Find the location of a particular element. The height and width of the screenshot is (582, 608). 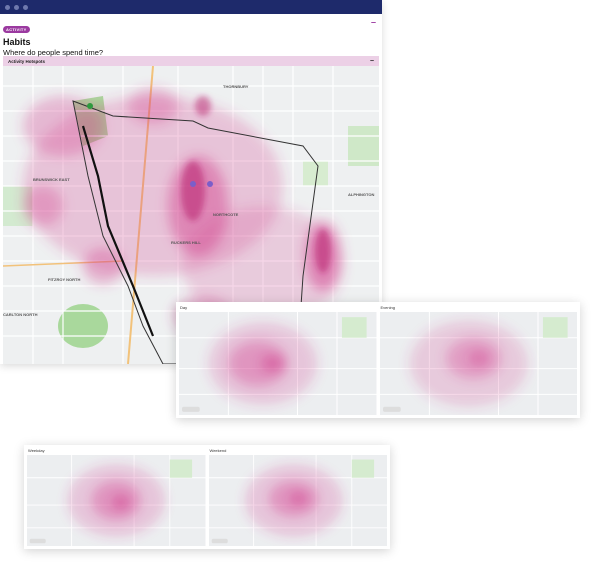

park-pin-icon is located at coordinates (90, 106).